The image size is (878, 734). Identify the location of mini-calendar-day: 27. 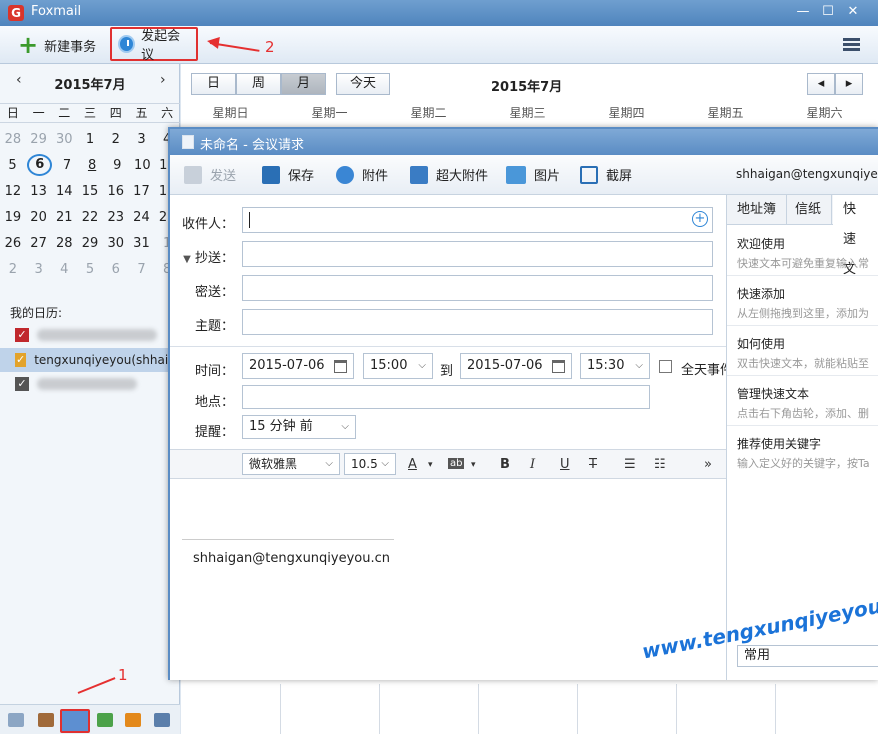
(39, 243).